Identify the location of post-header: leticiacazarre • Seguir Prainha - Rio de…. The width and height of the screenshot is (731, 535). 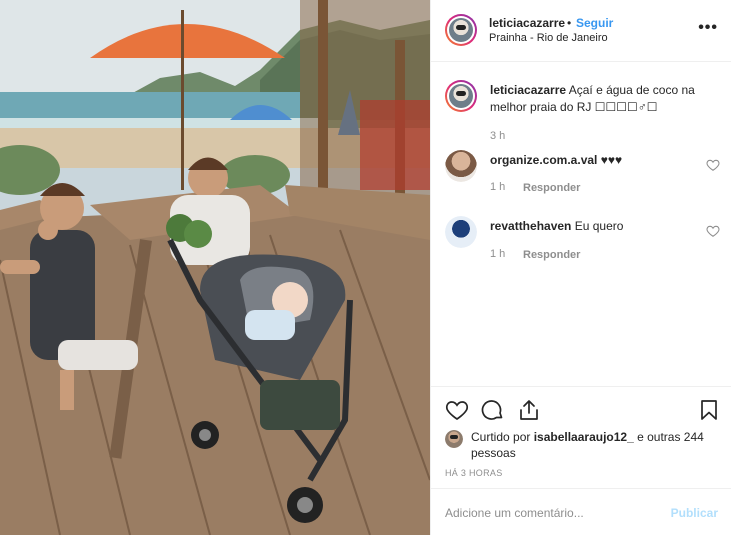
(581, 31).